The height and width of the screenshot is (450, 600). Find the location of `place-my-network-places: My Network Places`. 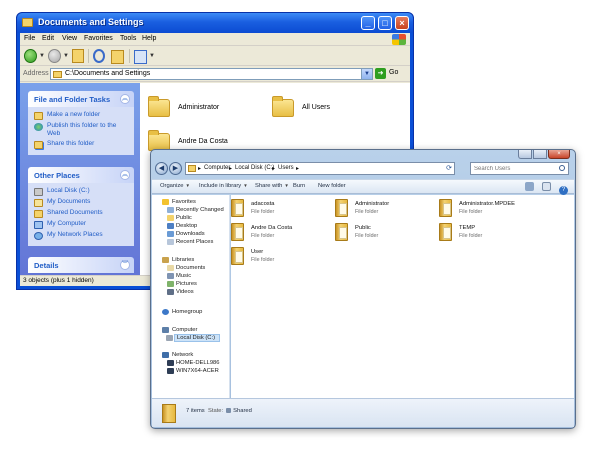

place-my-network-places: My Network Places is located at coordinates (82, 236).